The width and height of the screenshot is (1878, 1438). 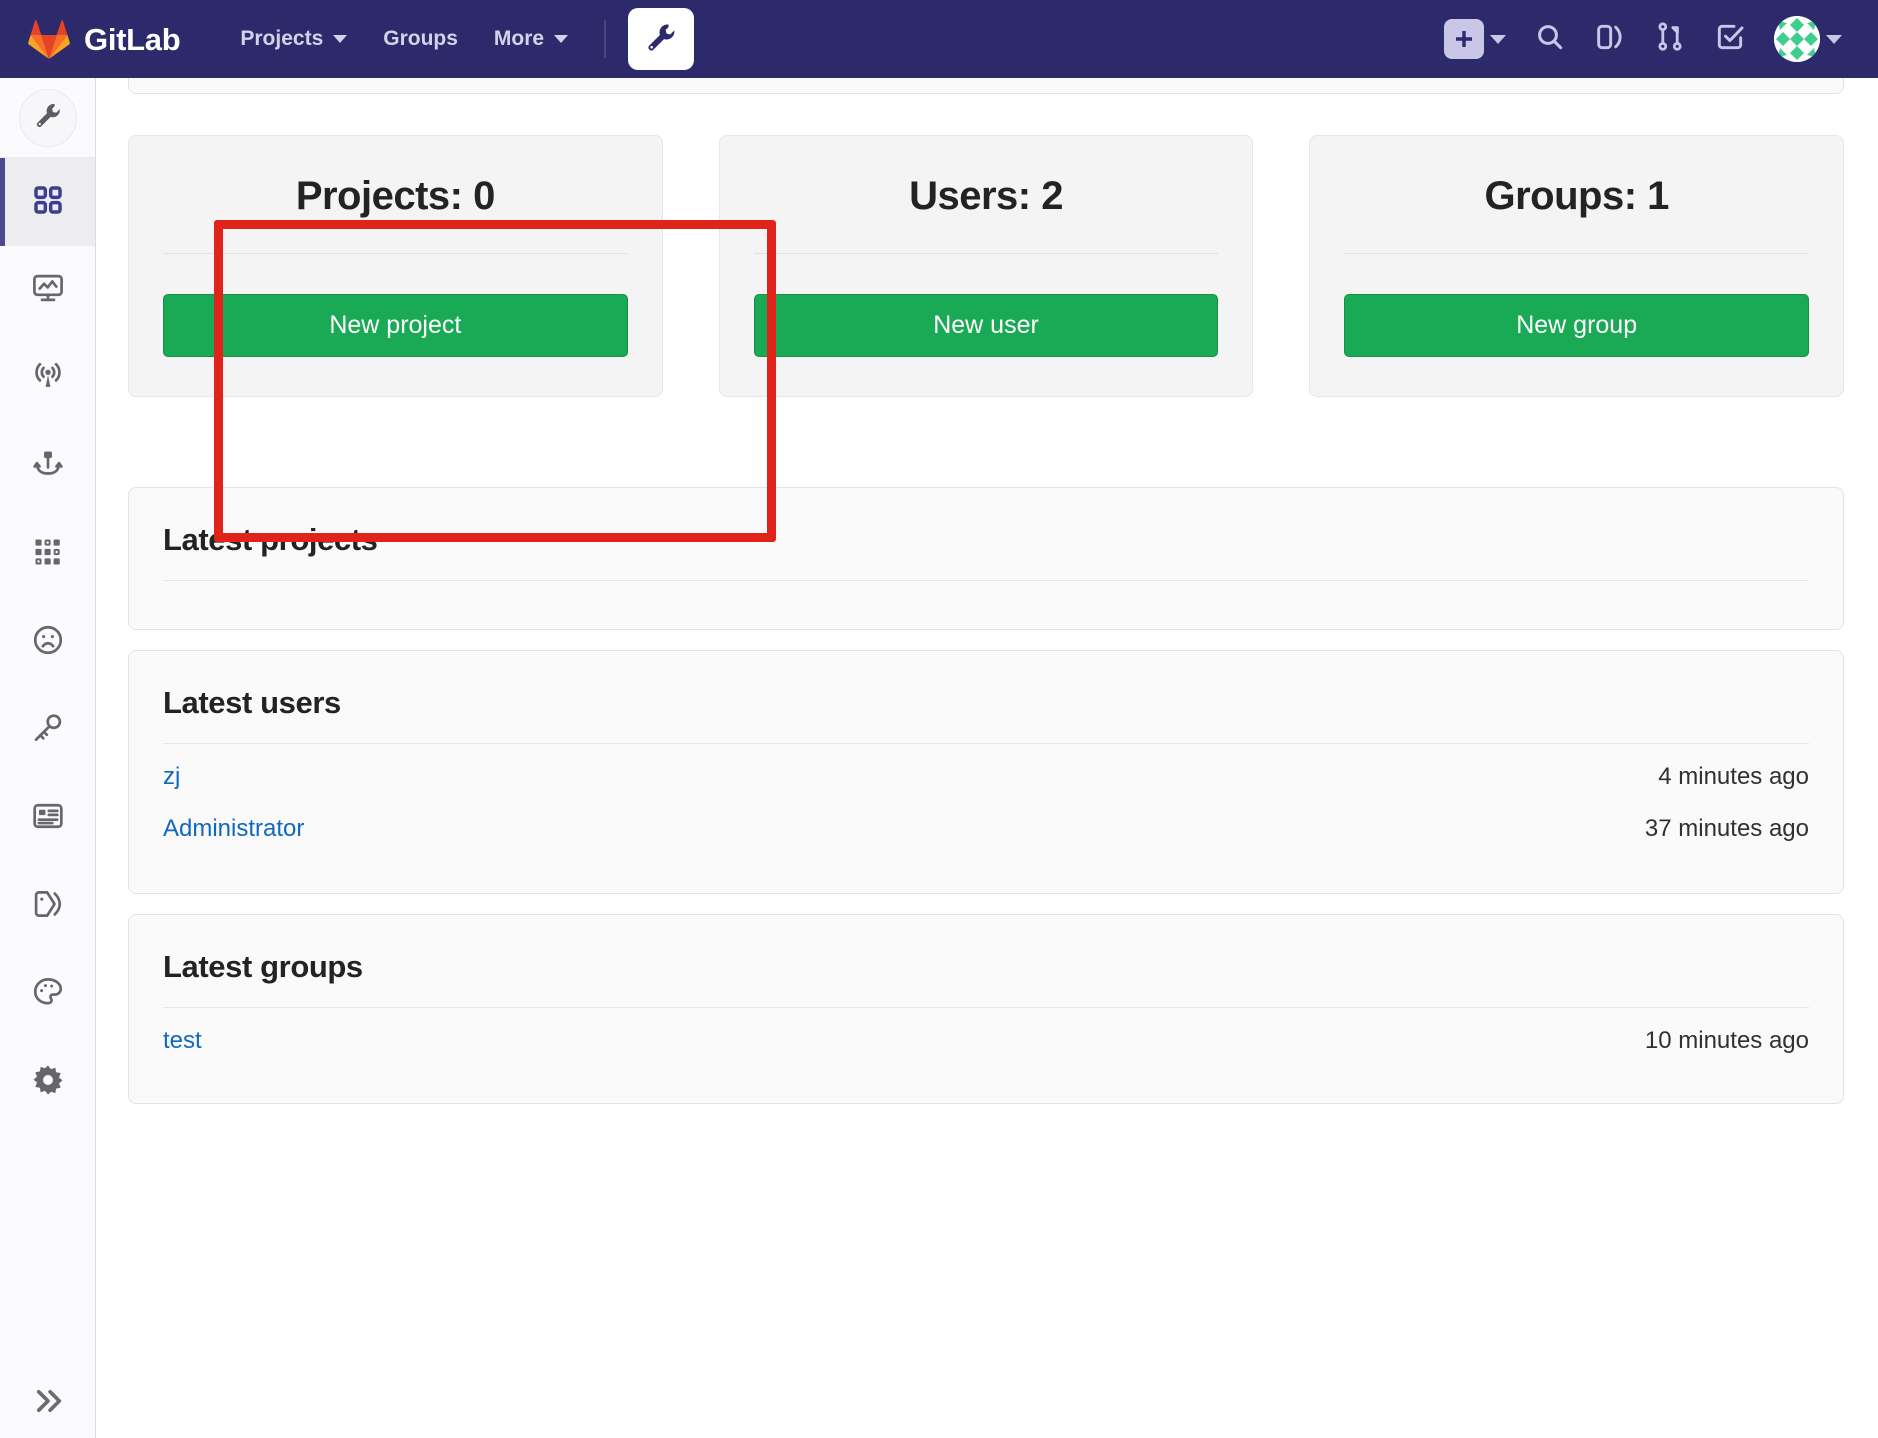 I want to click on key-icon, so click(x=48, y=730).